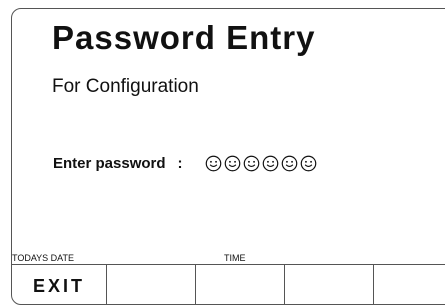  Describe the element at coordinates (186, 163) in the screenshot. I see `password-row: Enter password :` at that location.